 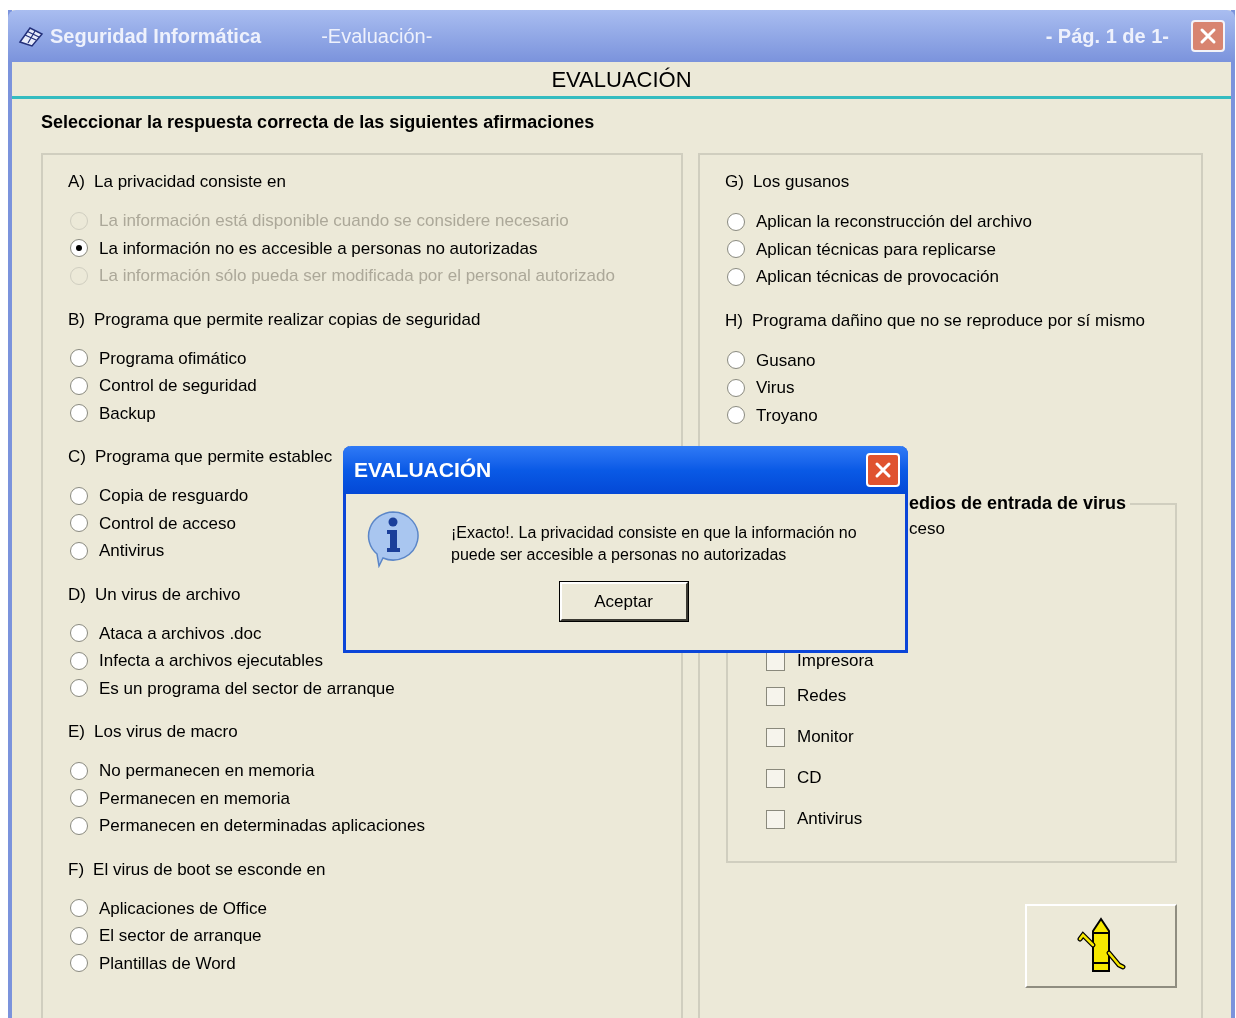 I want to click on option-label: Copia de resguardo, so click(x=174, y=496).